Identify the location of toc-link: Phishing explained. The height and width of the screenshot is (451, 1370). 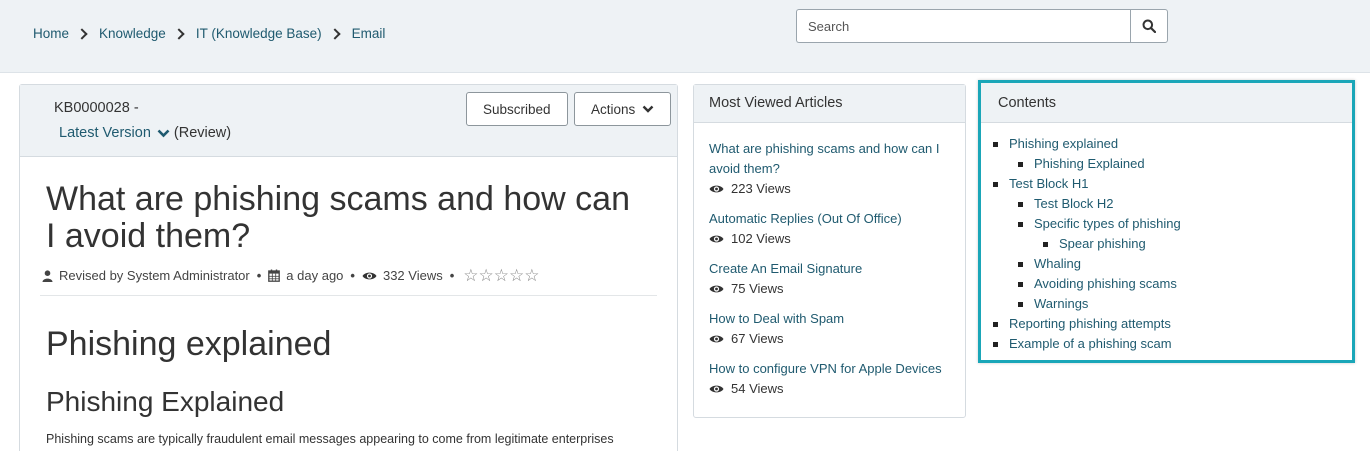
(1063, 144).